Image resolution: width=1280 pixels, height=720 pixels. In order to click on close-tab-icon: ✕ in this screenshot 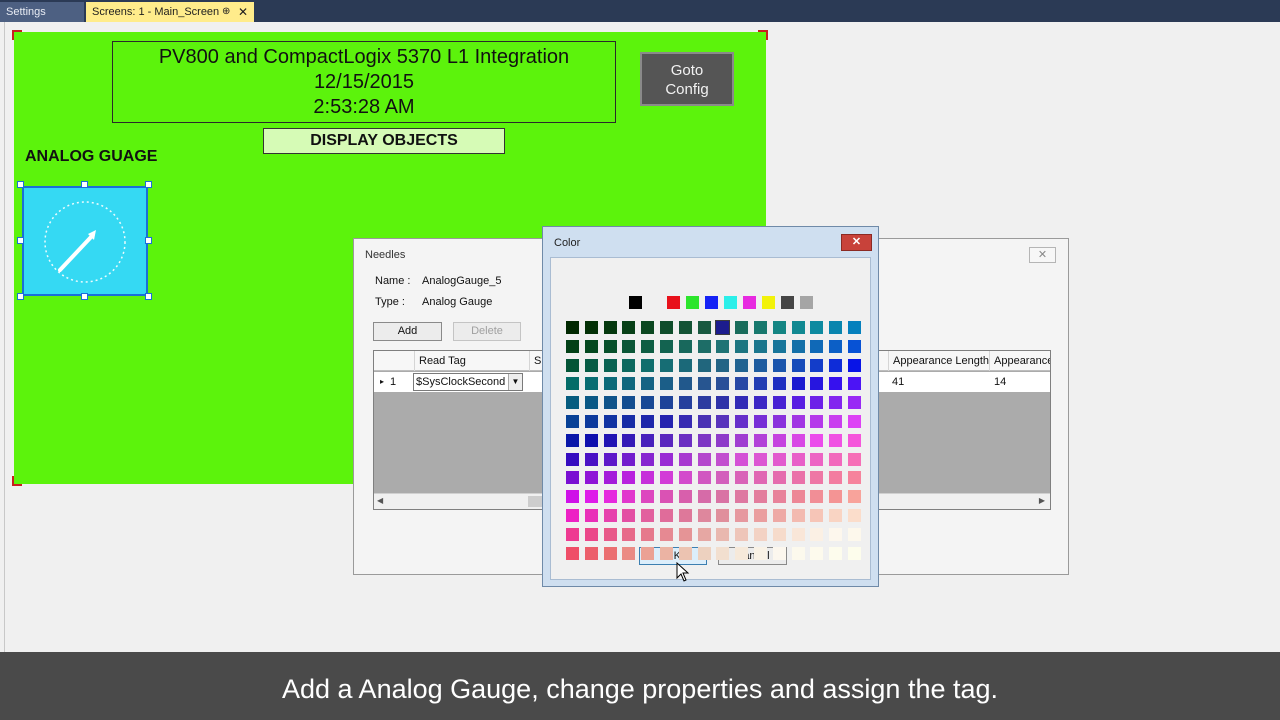, I will do `click(243, 12)`.